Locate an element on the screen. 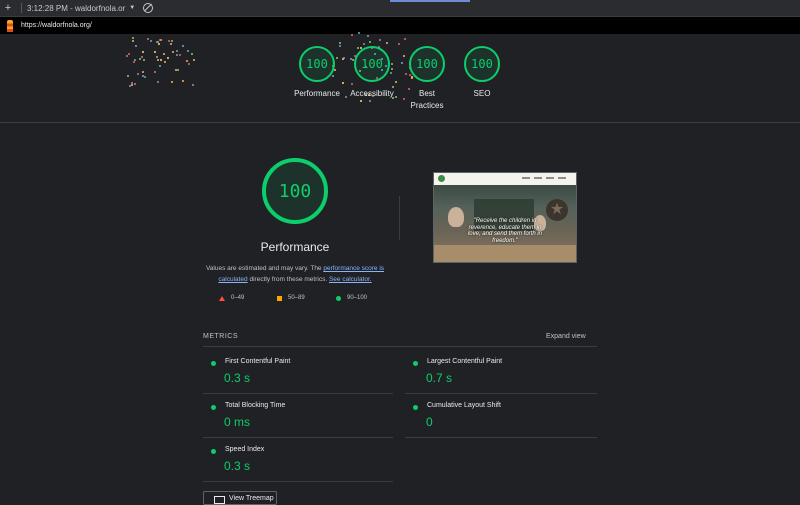  metric-name: Cumulative Layout Shift is located at coordinates (464, 405).